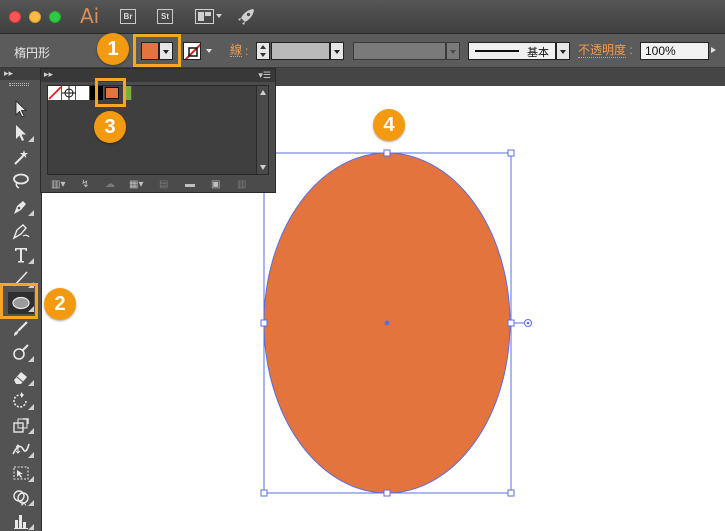  I want to click on highlight-orange-swatch, so click(110, 92).